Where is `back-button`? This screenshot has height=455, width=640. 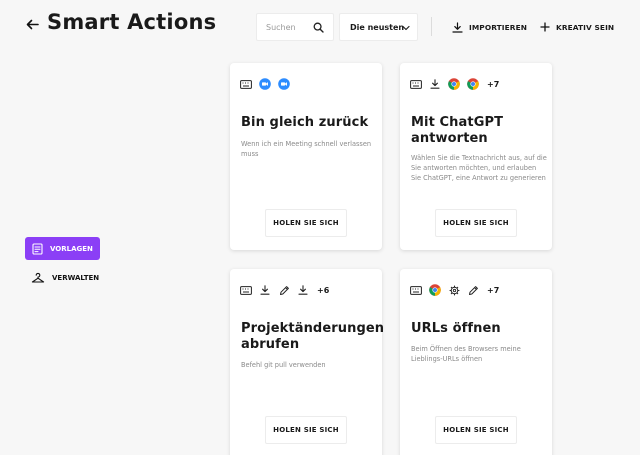 back-button is located at coordinates (34, 24).